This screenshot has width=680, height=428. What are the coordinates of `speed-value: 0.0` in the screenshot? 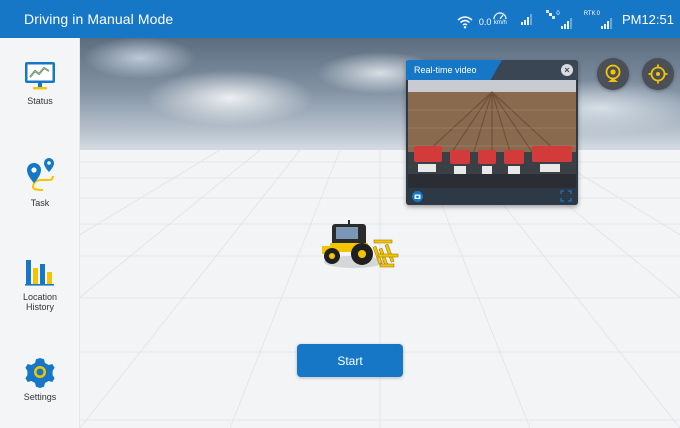 It's located at (485, 21).